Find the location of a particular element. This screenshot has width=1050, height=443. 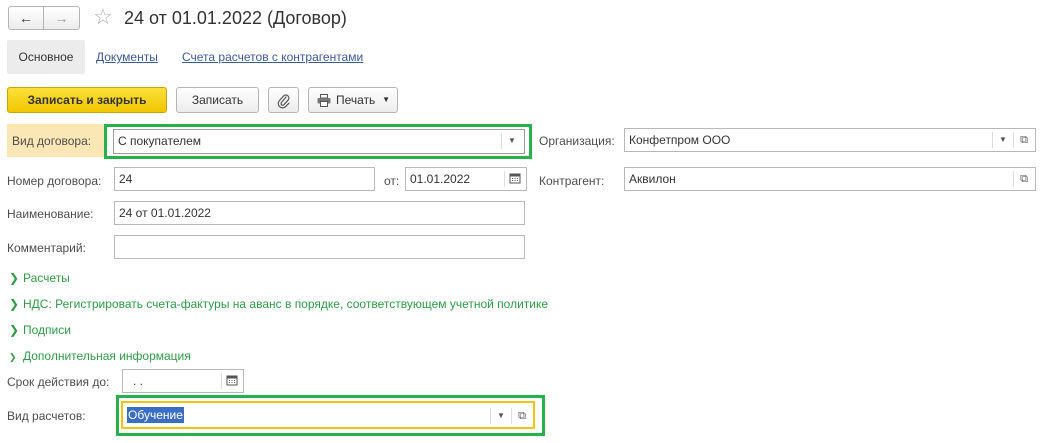

forward-button: → is located at coordinates (61, 18).